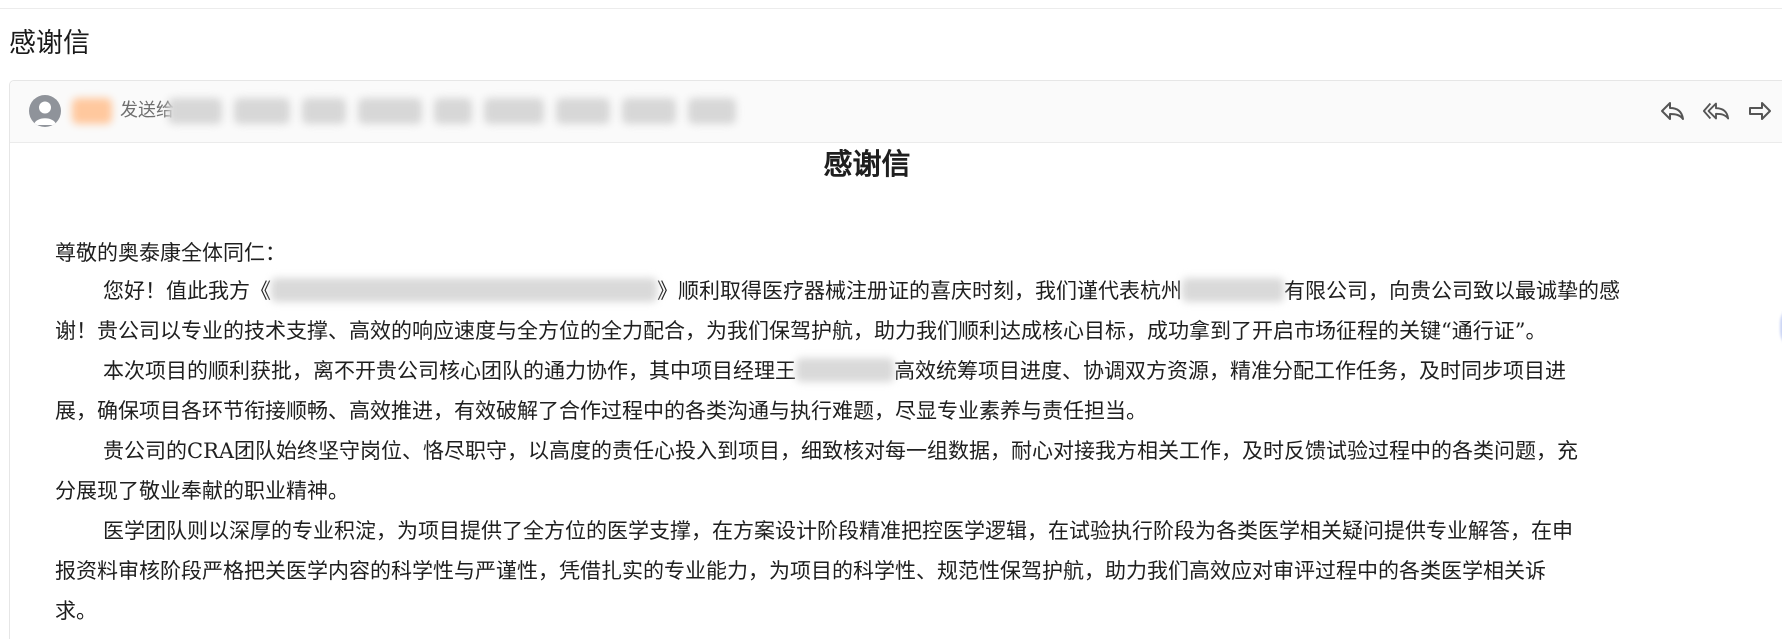  I want to click on recipient-list, so click(452, 111).